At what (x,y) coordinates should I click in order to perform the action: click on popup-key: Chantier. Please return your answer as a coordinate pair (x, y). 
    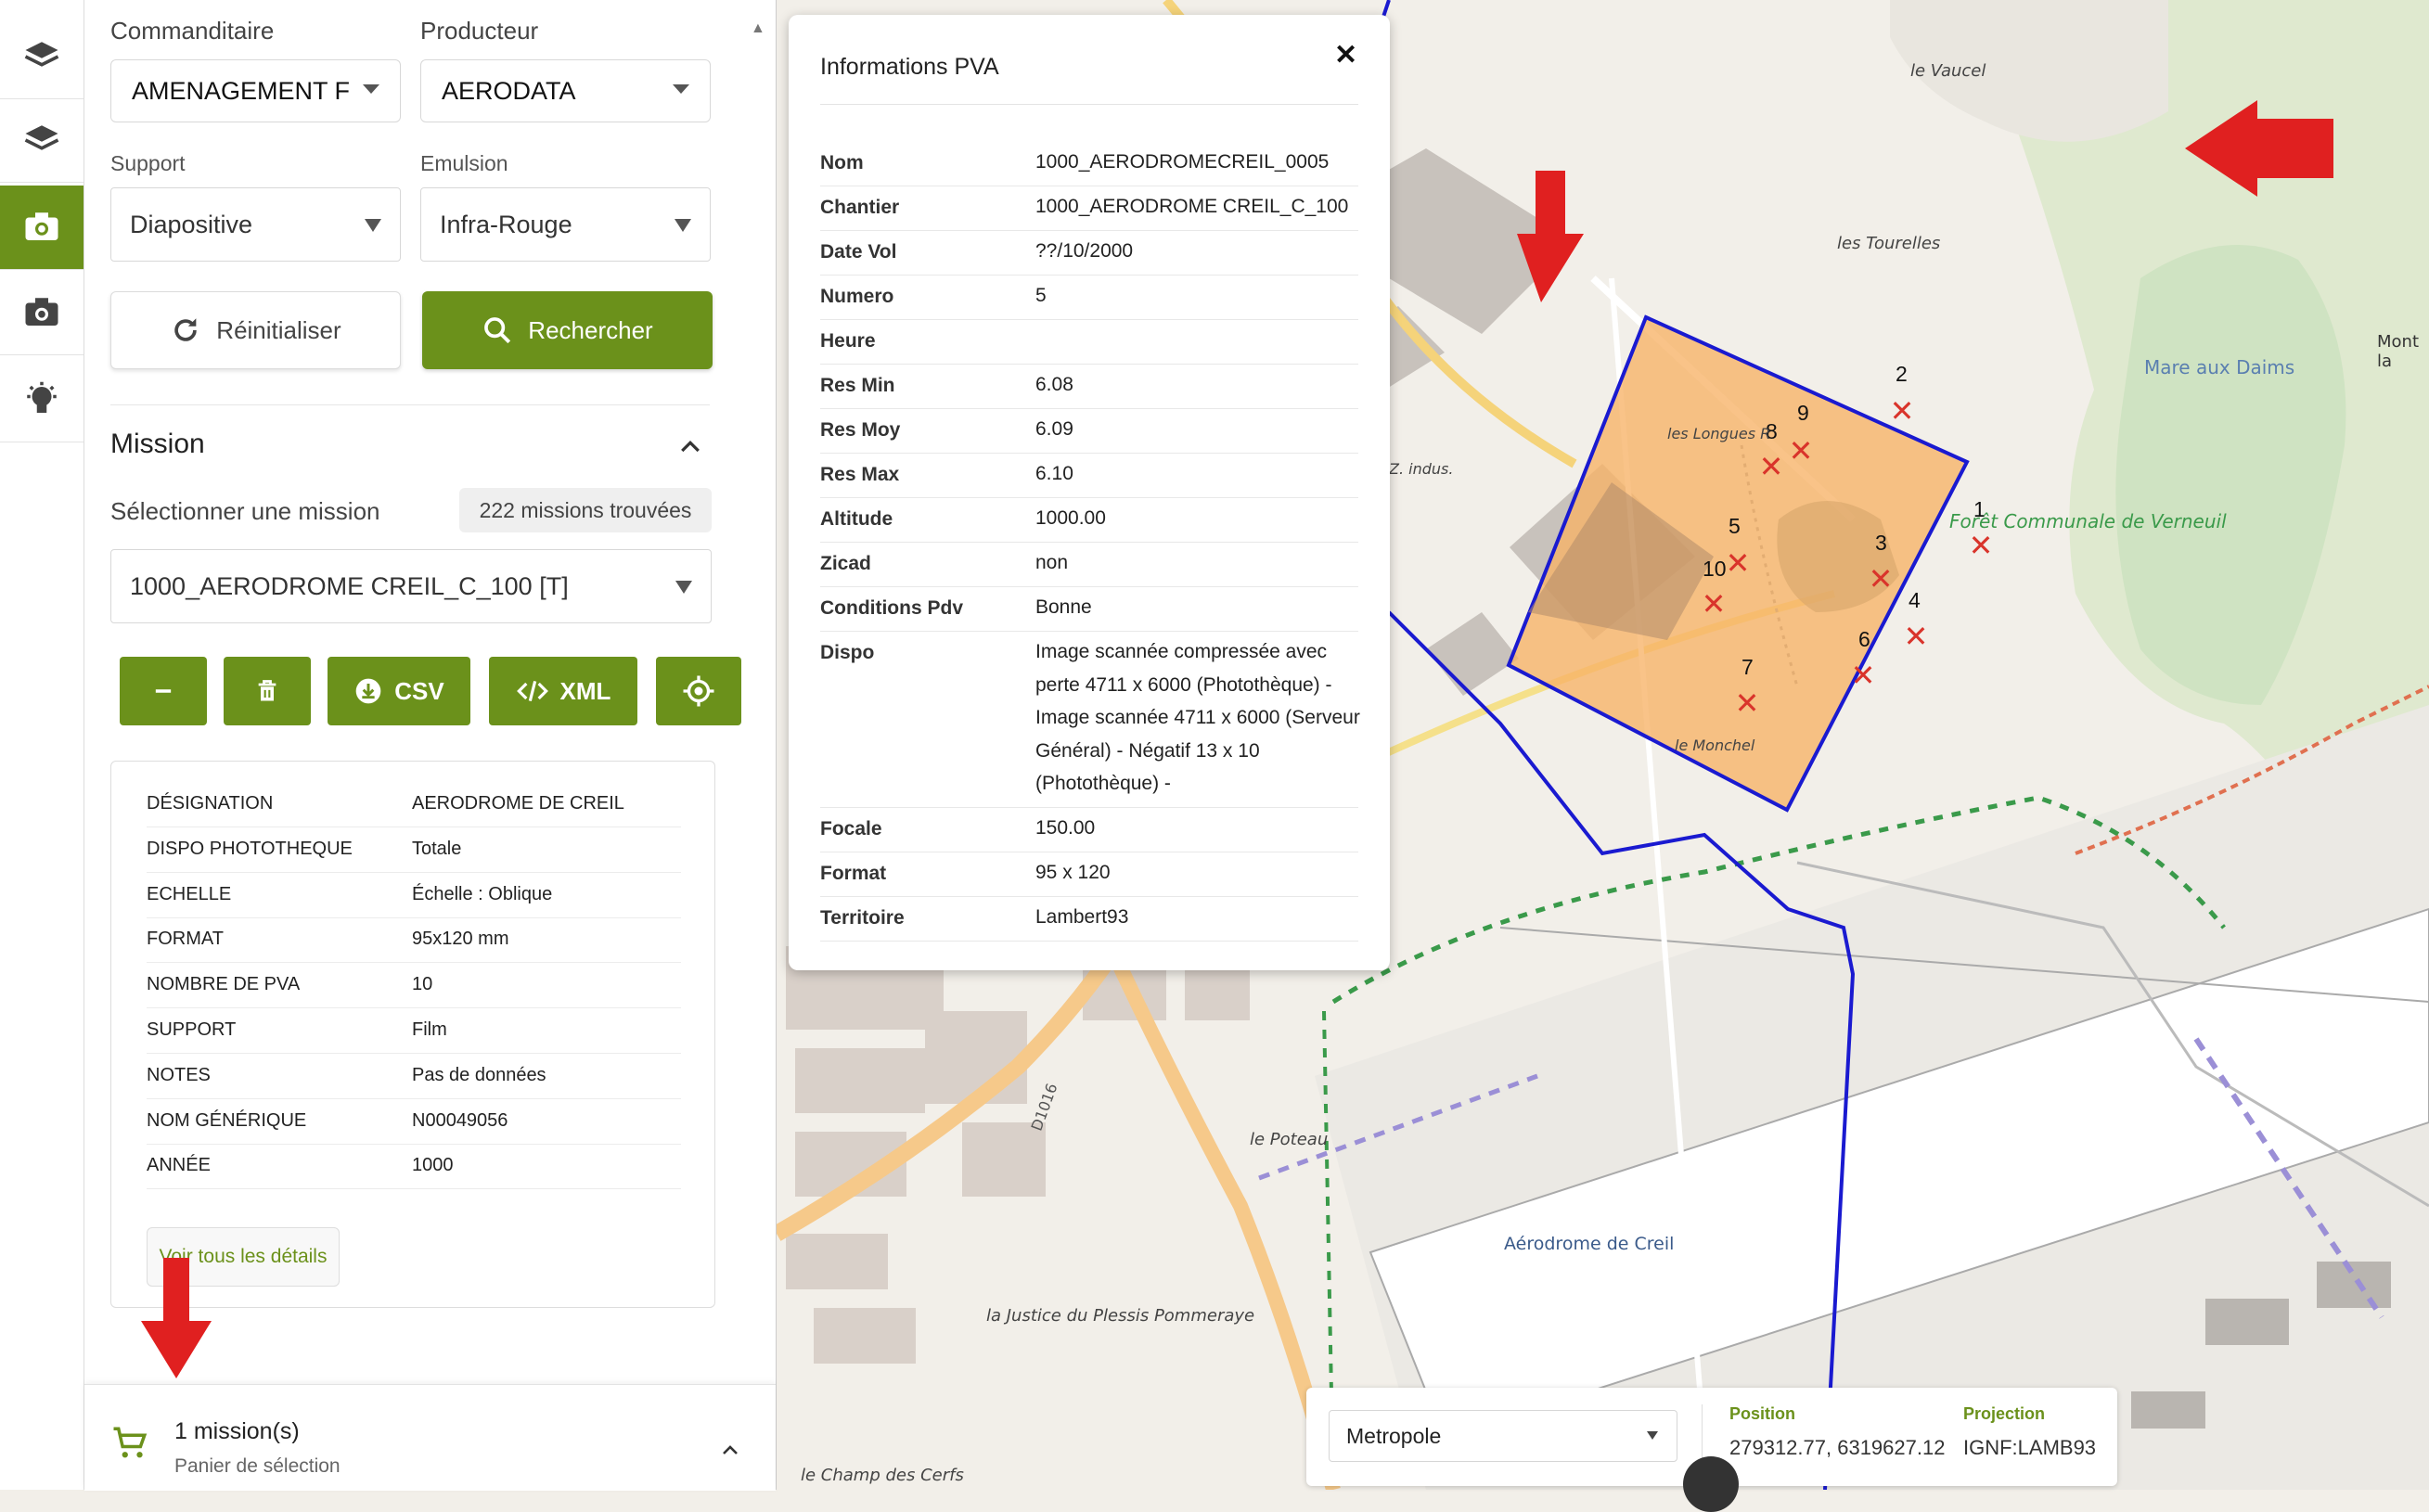
    Looking at the image, I should click on (860, 208).